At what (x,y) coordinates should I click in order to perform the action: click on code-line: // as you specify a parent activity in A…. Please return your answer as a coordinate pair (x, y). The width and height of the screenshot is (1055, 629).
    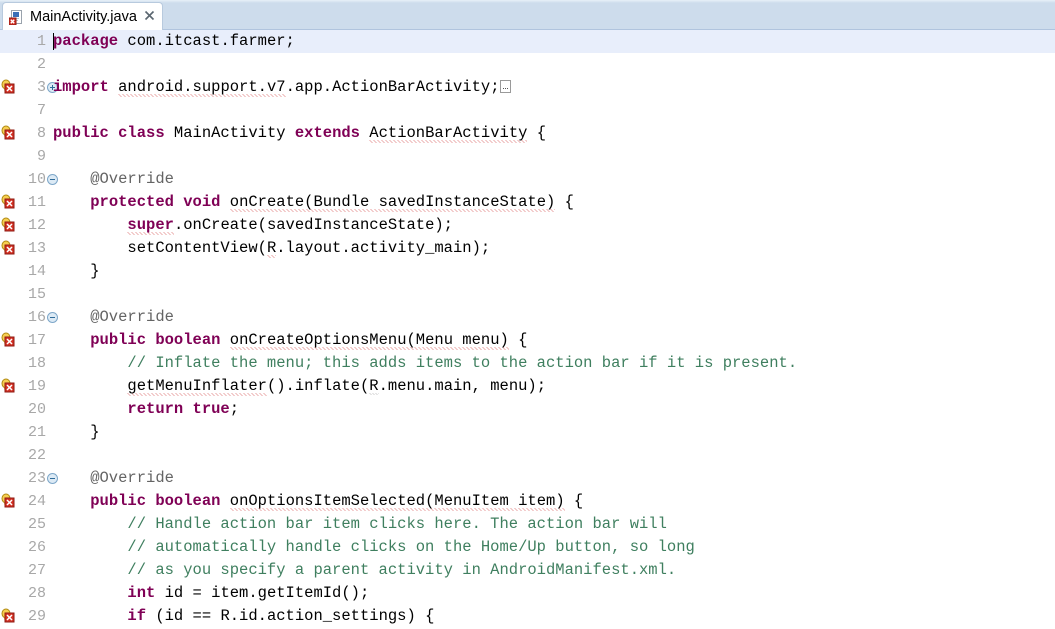
    Looking at the image, I should click on (551, 570).